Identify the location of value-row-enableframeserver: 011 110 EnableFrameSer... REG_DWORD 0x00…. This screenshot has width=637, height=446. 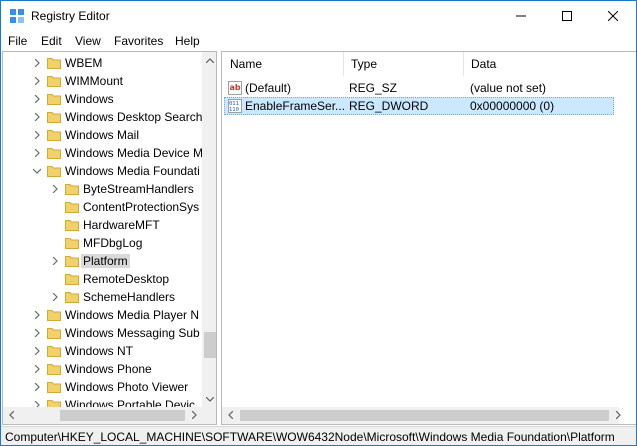
(419, 106).